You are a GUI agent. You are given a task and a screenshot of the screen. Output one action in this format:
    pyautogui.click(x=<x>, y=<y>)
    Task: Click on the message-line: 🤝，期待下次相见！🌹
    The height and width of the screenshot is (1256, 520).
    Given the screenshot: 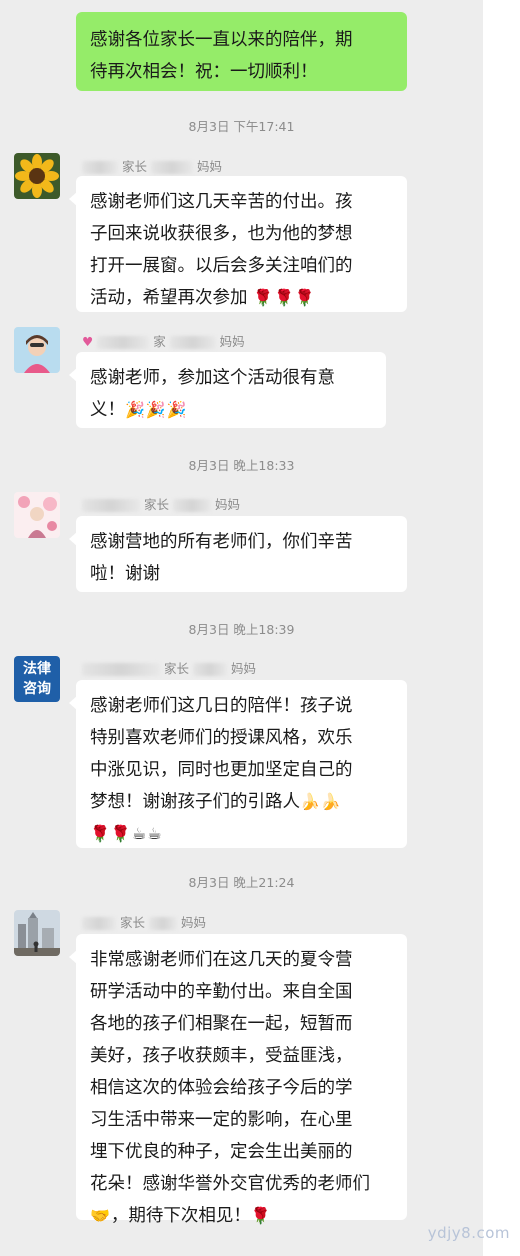 What is the action you would take?
    pyautogui.click(x=181, y=1216)
    